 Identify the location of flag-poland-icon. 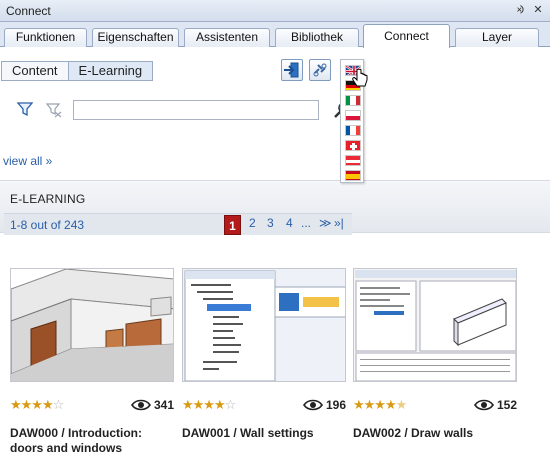
(353, 115).